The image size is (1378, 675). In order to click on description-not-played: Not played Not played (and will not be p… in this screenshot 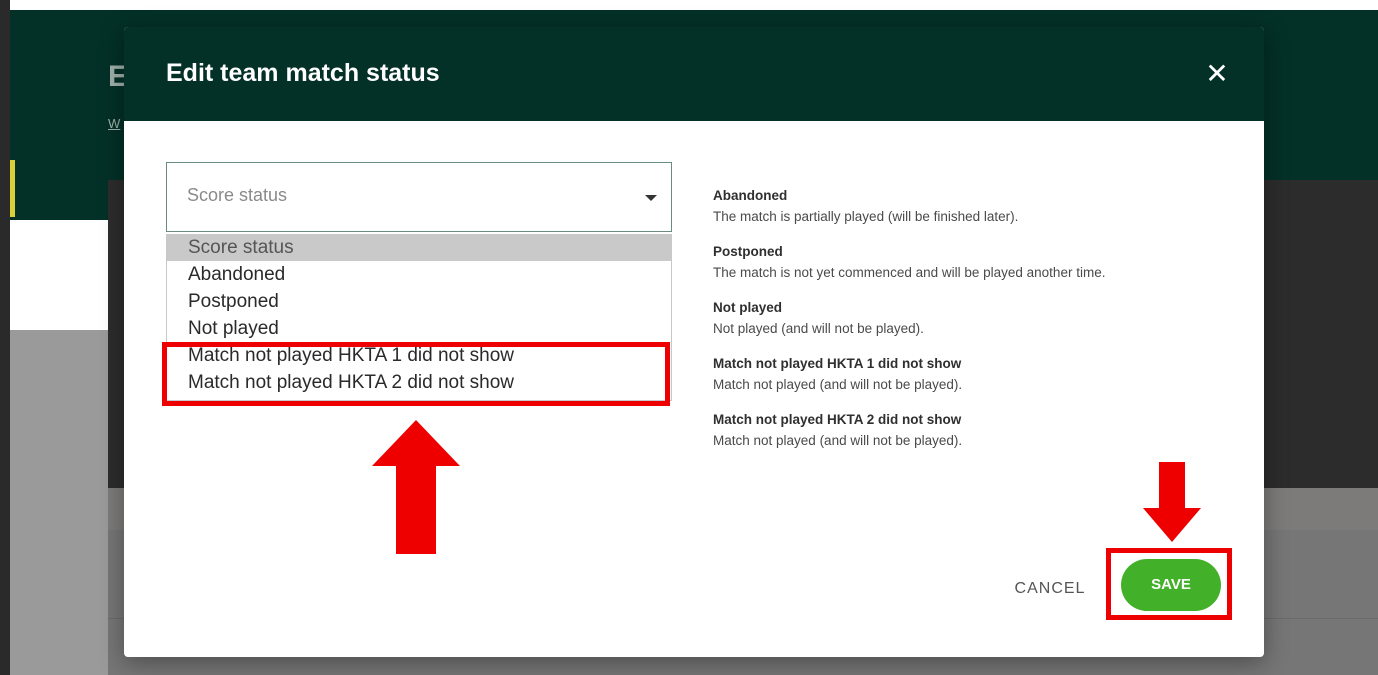, I will do `click(973, 318)`.